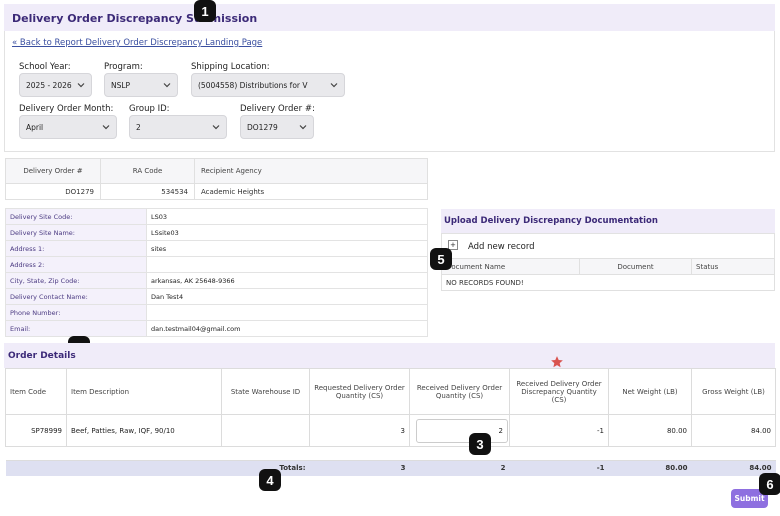 The height and width of the screenshot is (516, 780). Describe the element at coordinates (265, 391) in the screenshot. I see `column-header: State Warehouse ID` at that location.